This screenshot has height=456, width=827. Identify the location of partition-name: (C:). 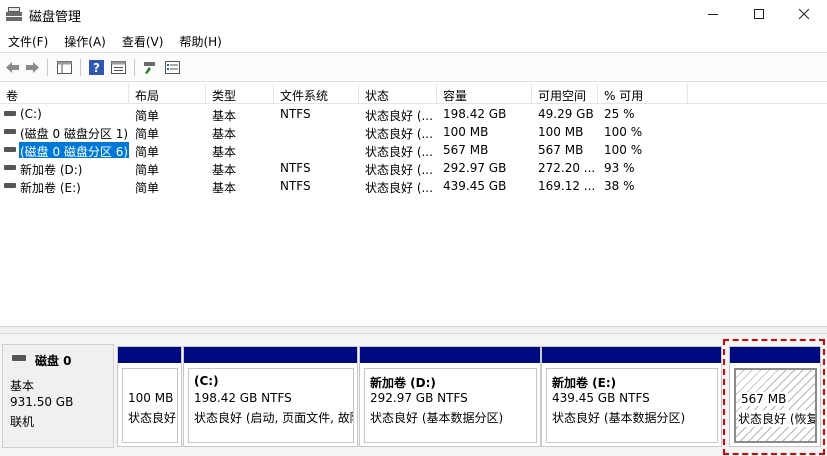
(206, 381).